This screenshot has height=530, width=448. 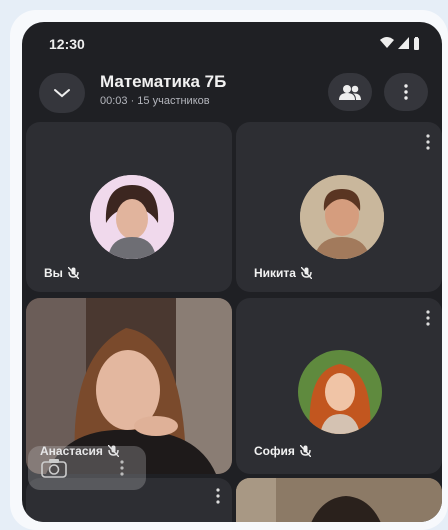 I want to click on wifi-icon, so click(x=387, y=42).